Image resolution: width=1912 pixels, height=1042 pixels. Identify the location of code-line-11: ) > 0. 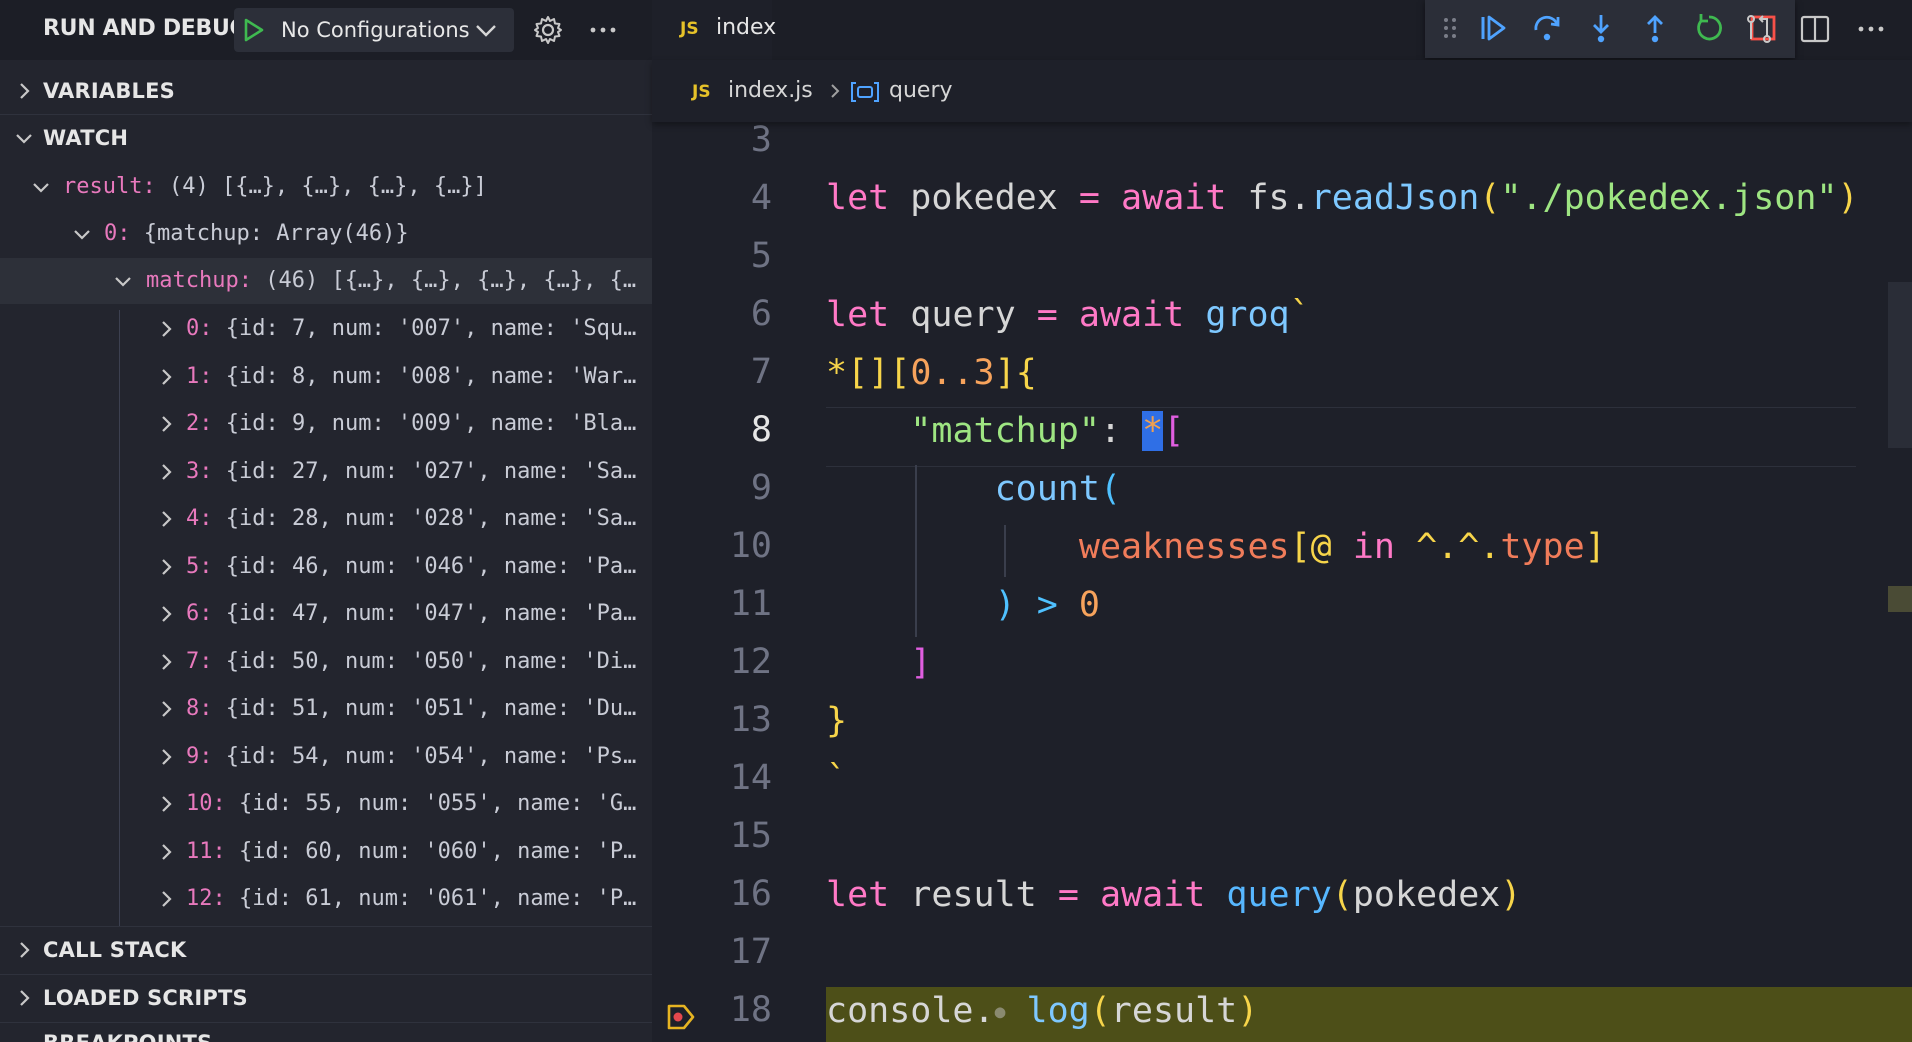
(963, 605).